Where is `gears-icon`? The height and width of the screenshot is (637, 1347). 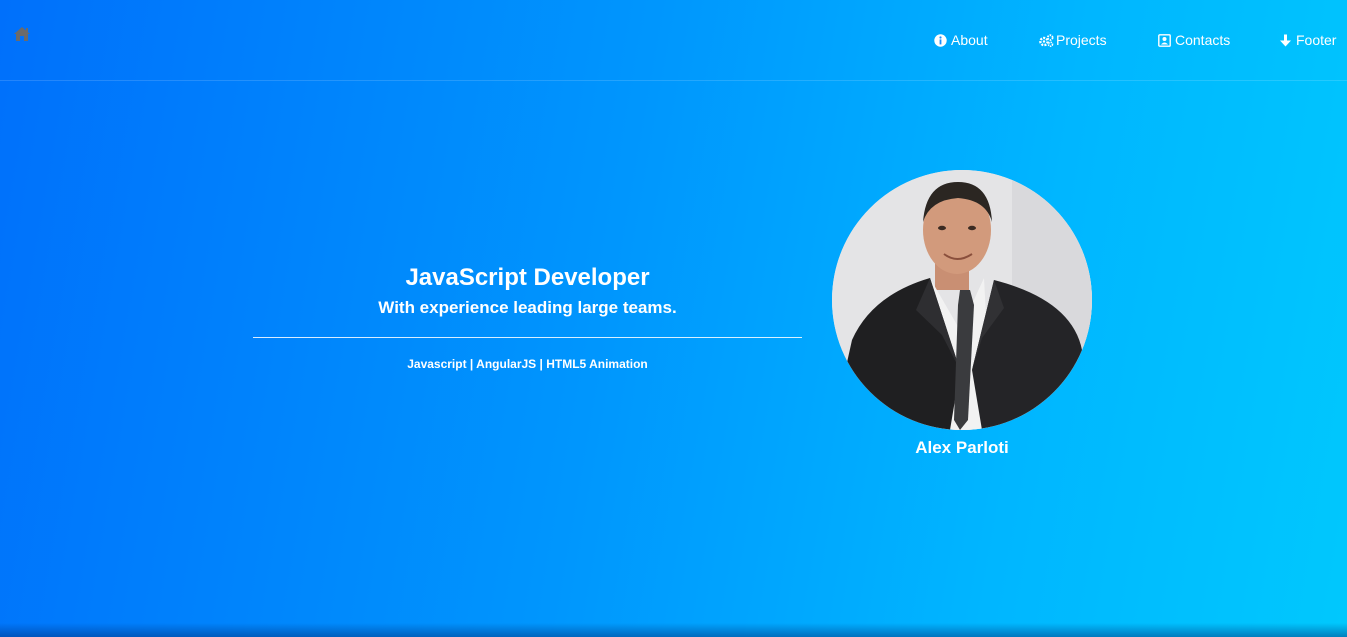 gears-icon is located at coordinates (1046, 40).